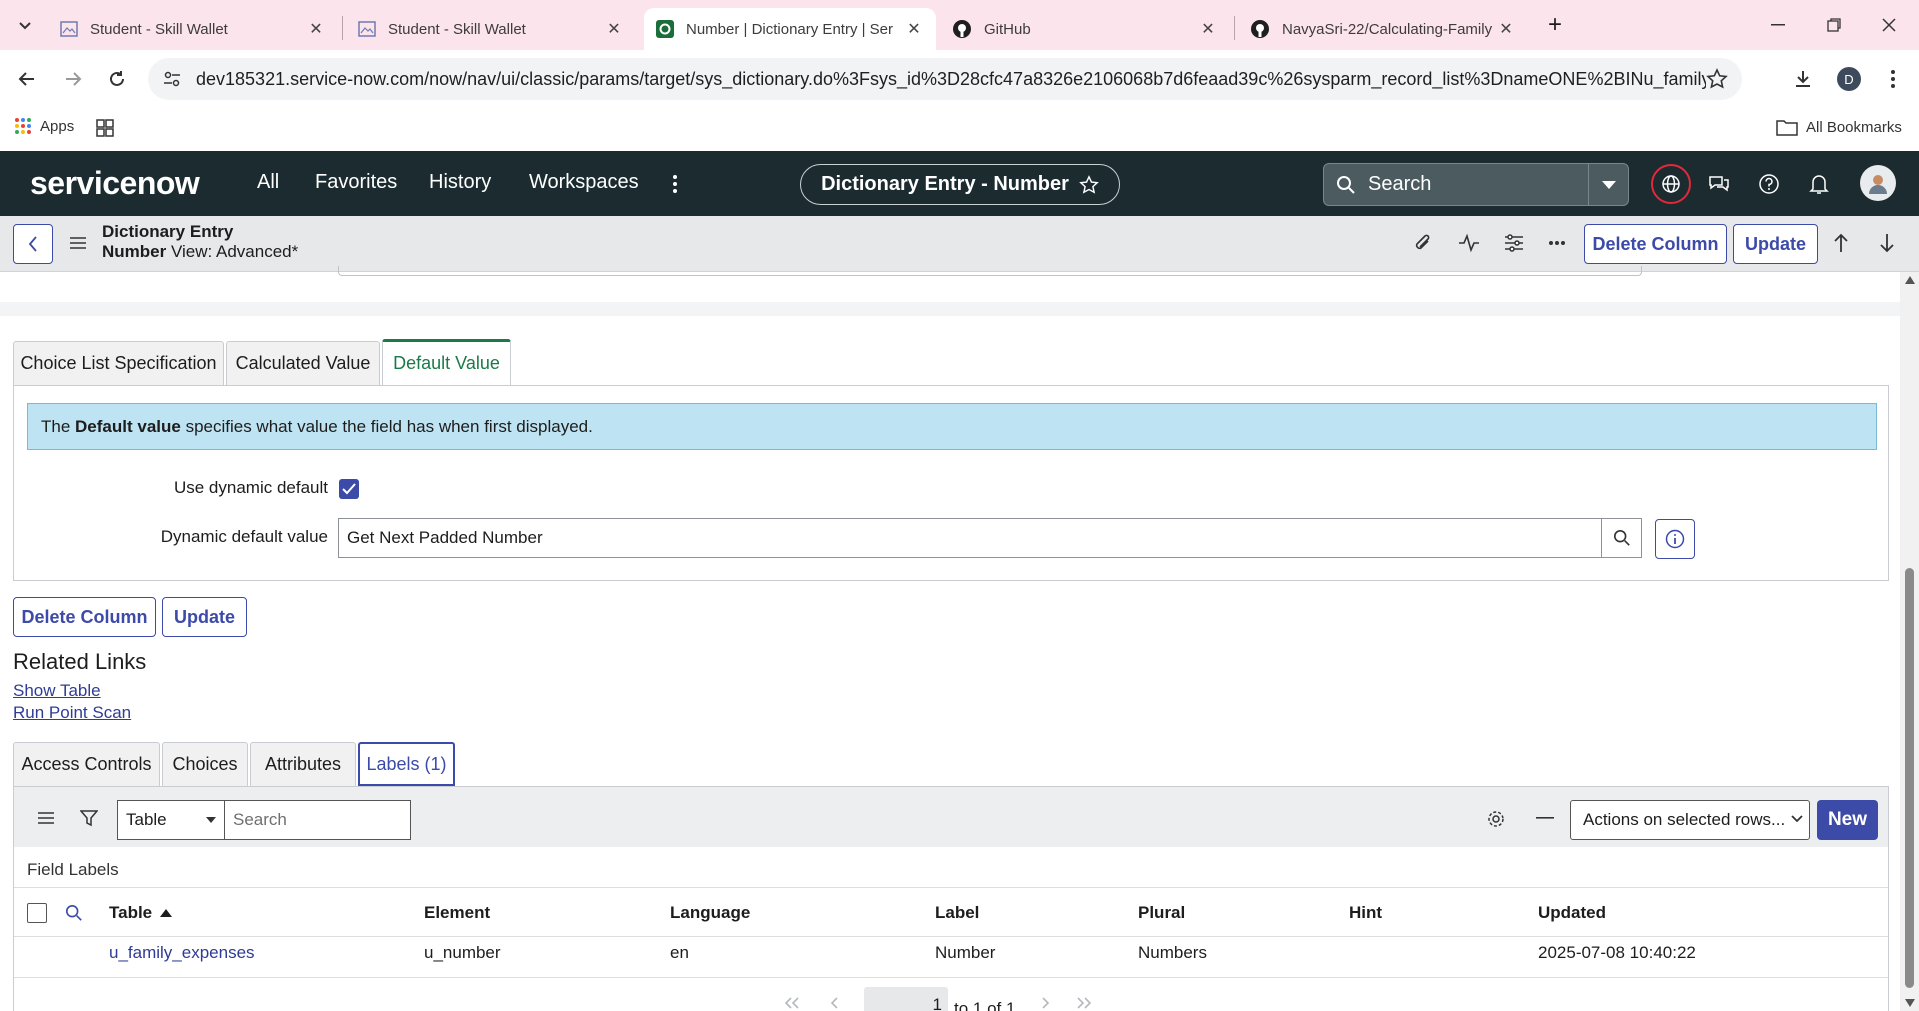  What do you see at coordinates (406, 764) in the screenshot?
I see `tab-labels: Labels (1)` at bounding box center [406, 764].